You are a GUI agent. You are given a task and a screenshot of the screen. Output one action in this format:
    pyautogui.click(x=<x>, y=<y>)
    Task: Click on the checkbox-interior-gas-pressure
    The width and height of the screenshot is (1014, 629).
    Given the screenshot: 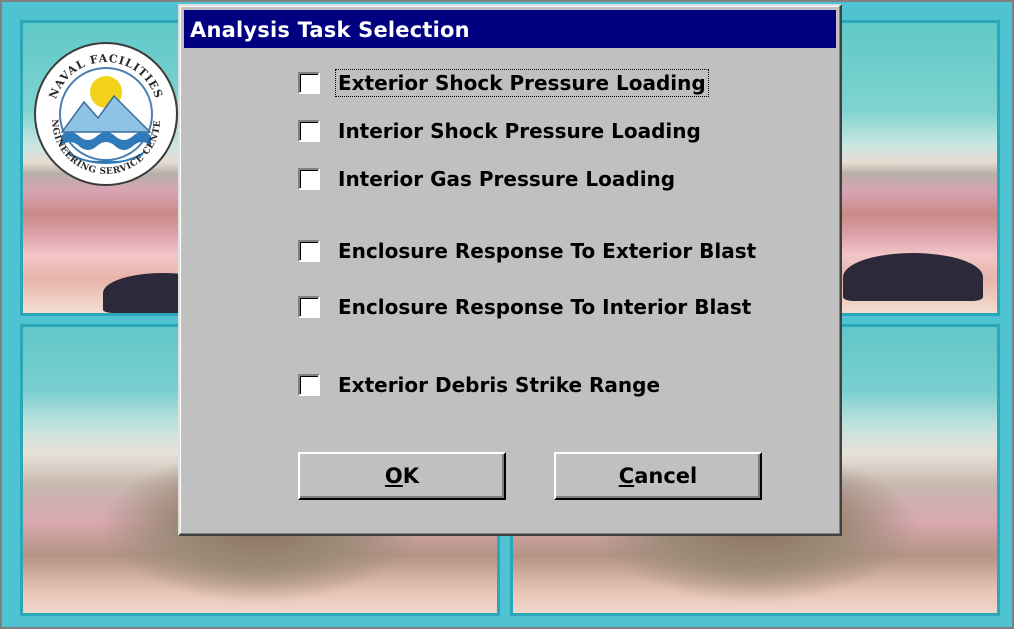 What is the action you would take?
    pyautogui.click(x=309, y=179)
    